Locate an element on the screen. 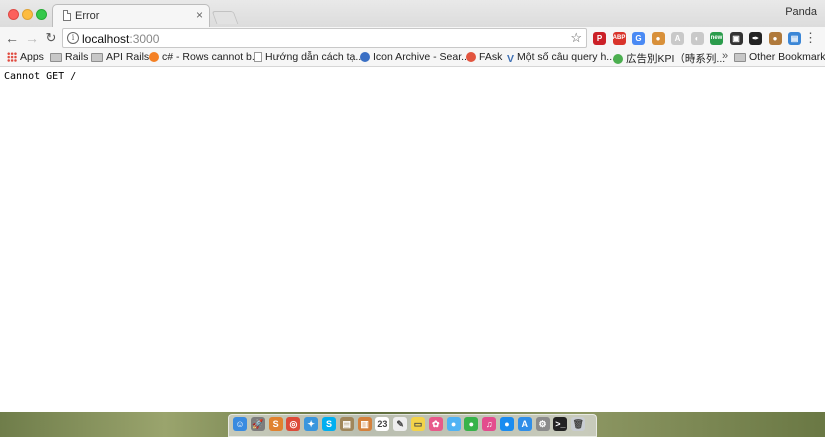 The image size is (825, 437). bookmark-label: API Rails is located at coordinates (128, 57).